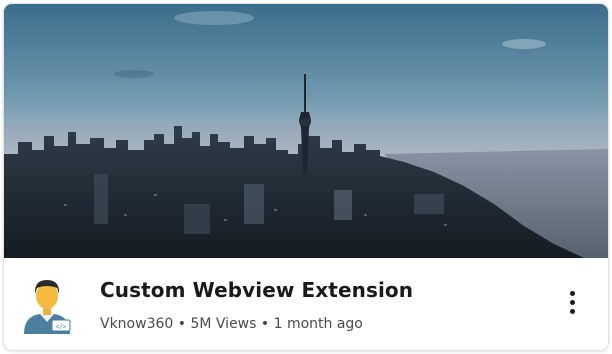  I want to click on video-title: Custom Webview Extension, so click(256, 290).